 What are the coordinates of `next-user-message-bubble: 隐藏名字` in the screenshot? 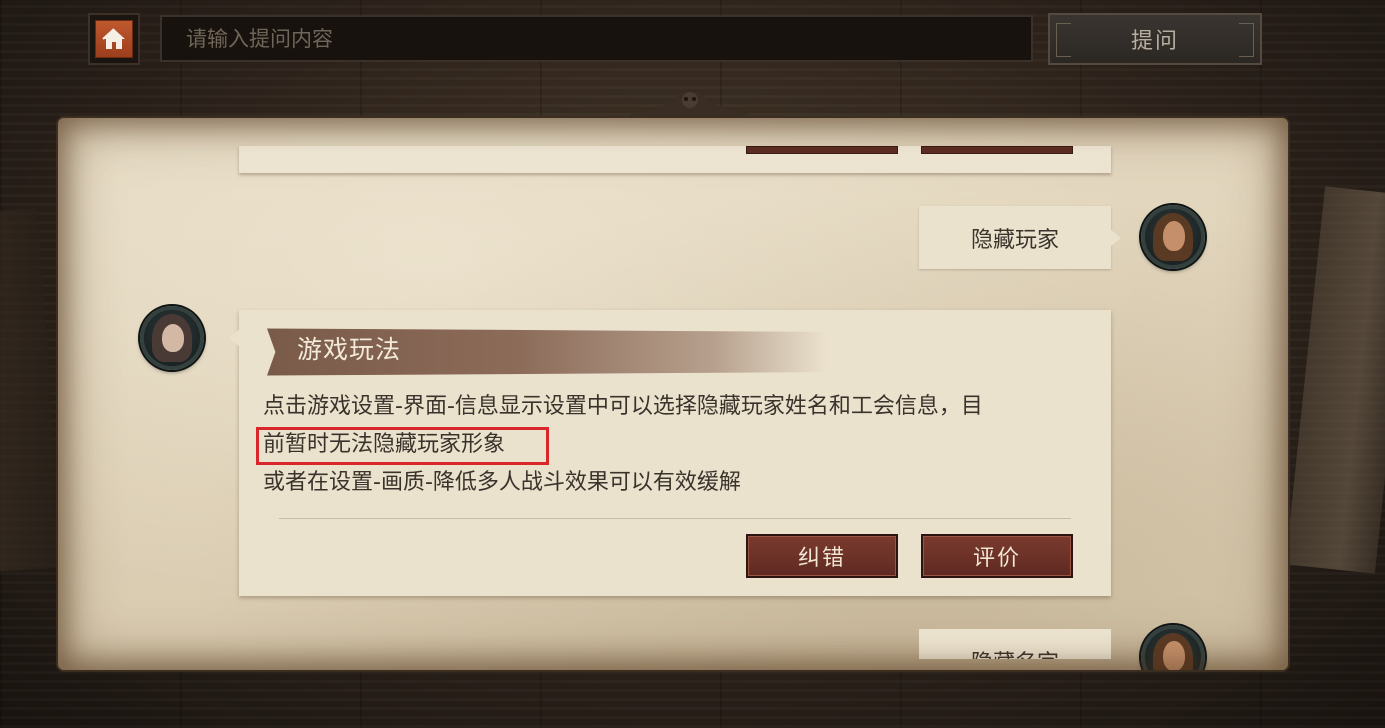 It's located at (1015, 644).